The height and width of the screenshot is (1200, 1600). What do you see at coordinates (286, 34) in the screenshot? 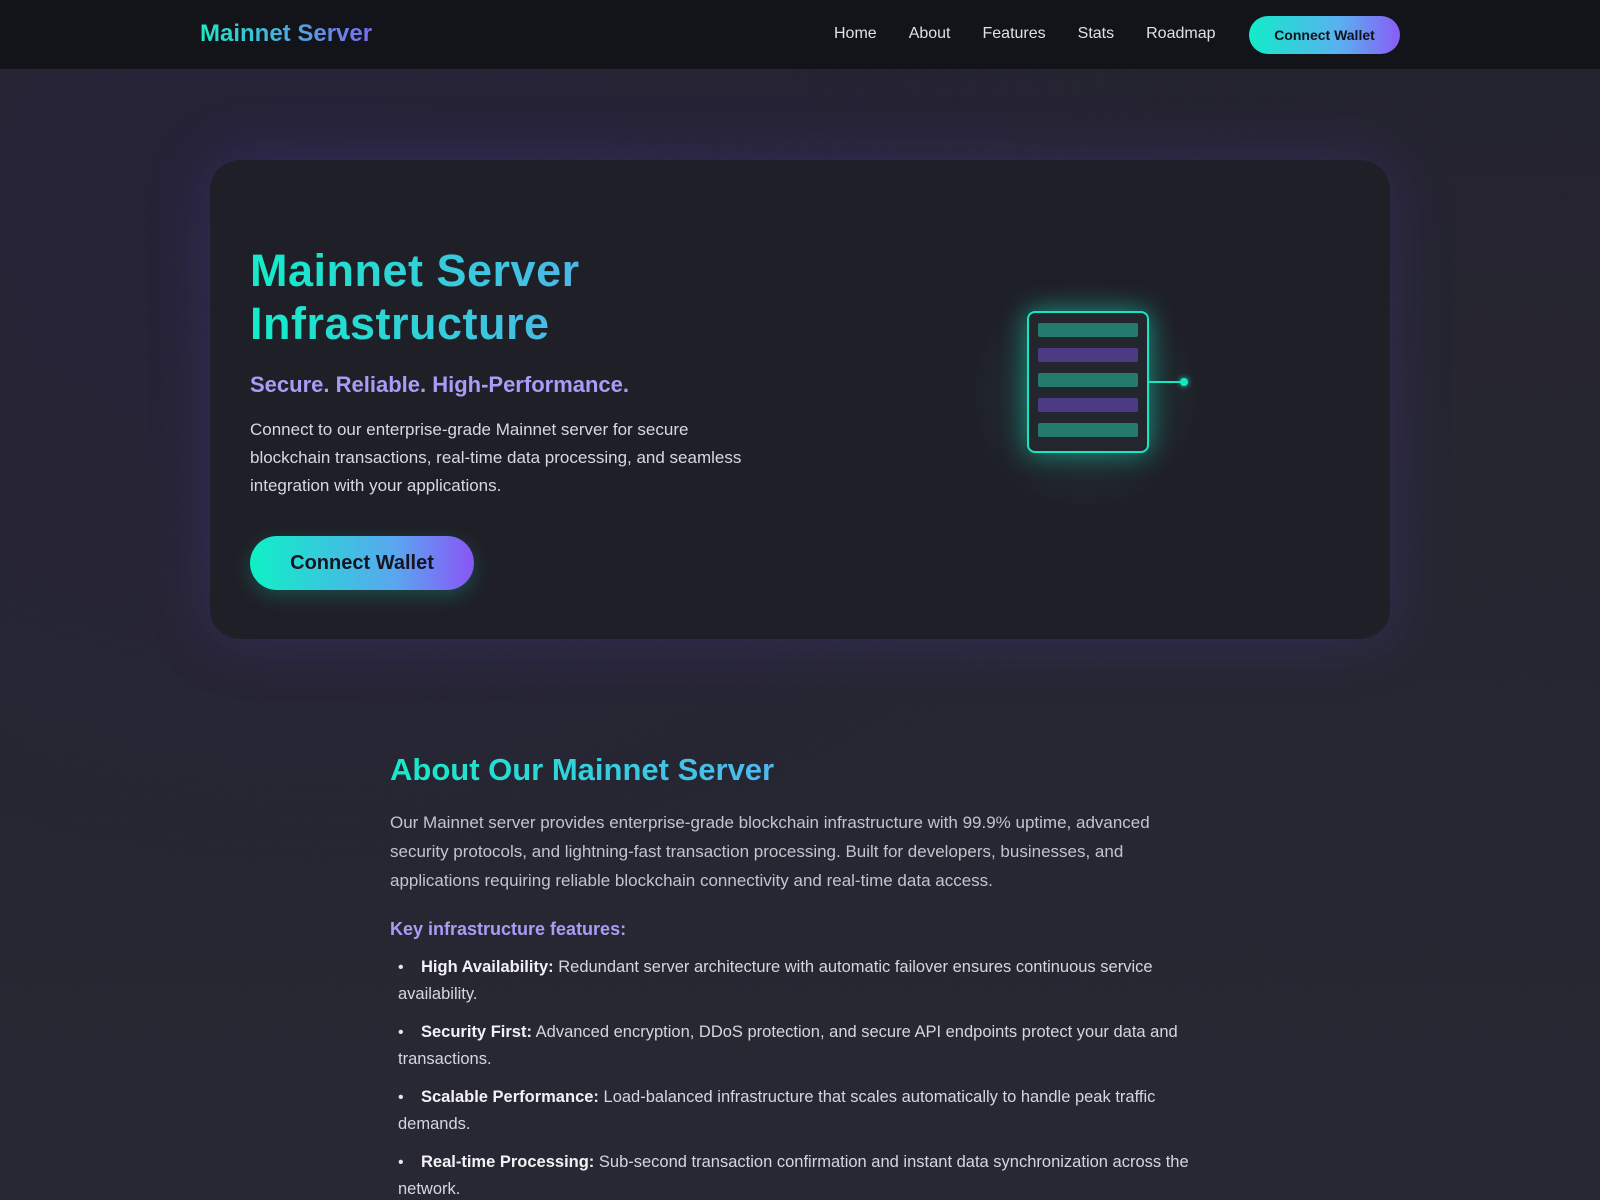
I see `brand-logo: Mainnet Server` at bounding box center [286, 34].